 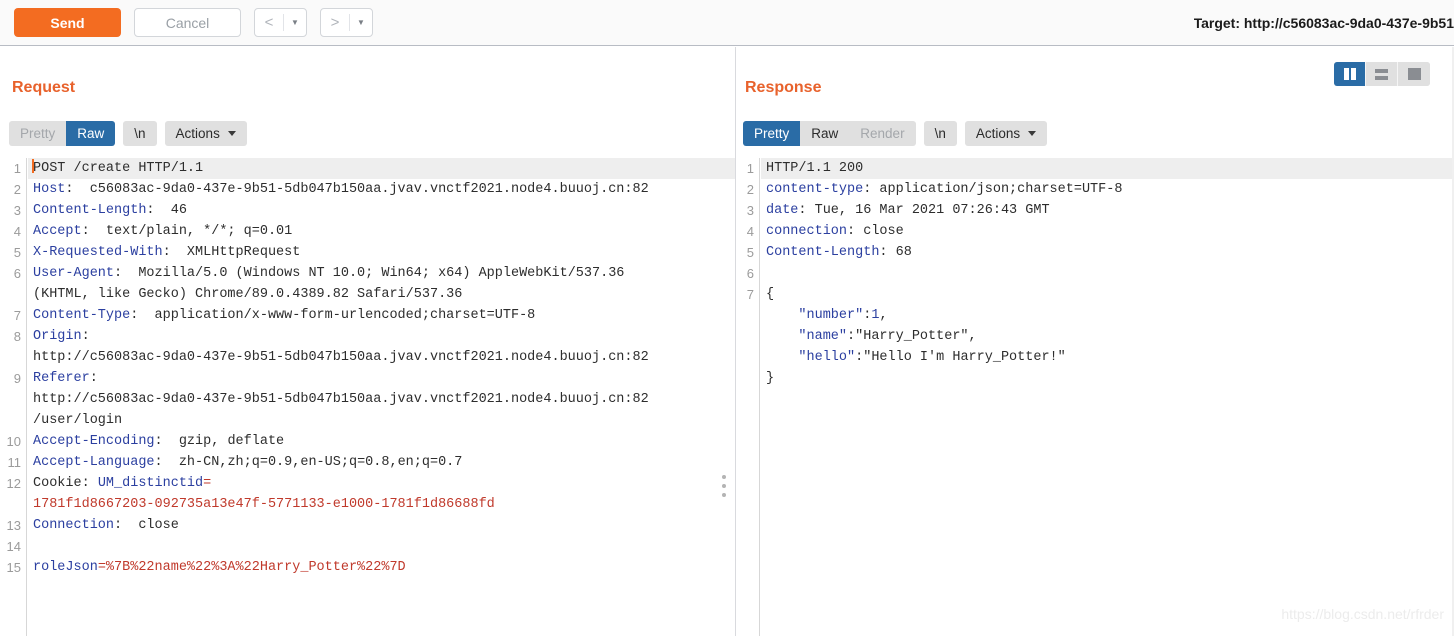 I want to click on code-line: X-Requested-With: XMLHttpRequest, so click(x=384, y=252).